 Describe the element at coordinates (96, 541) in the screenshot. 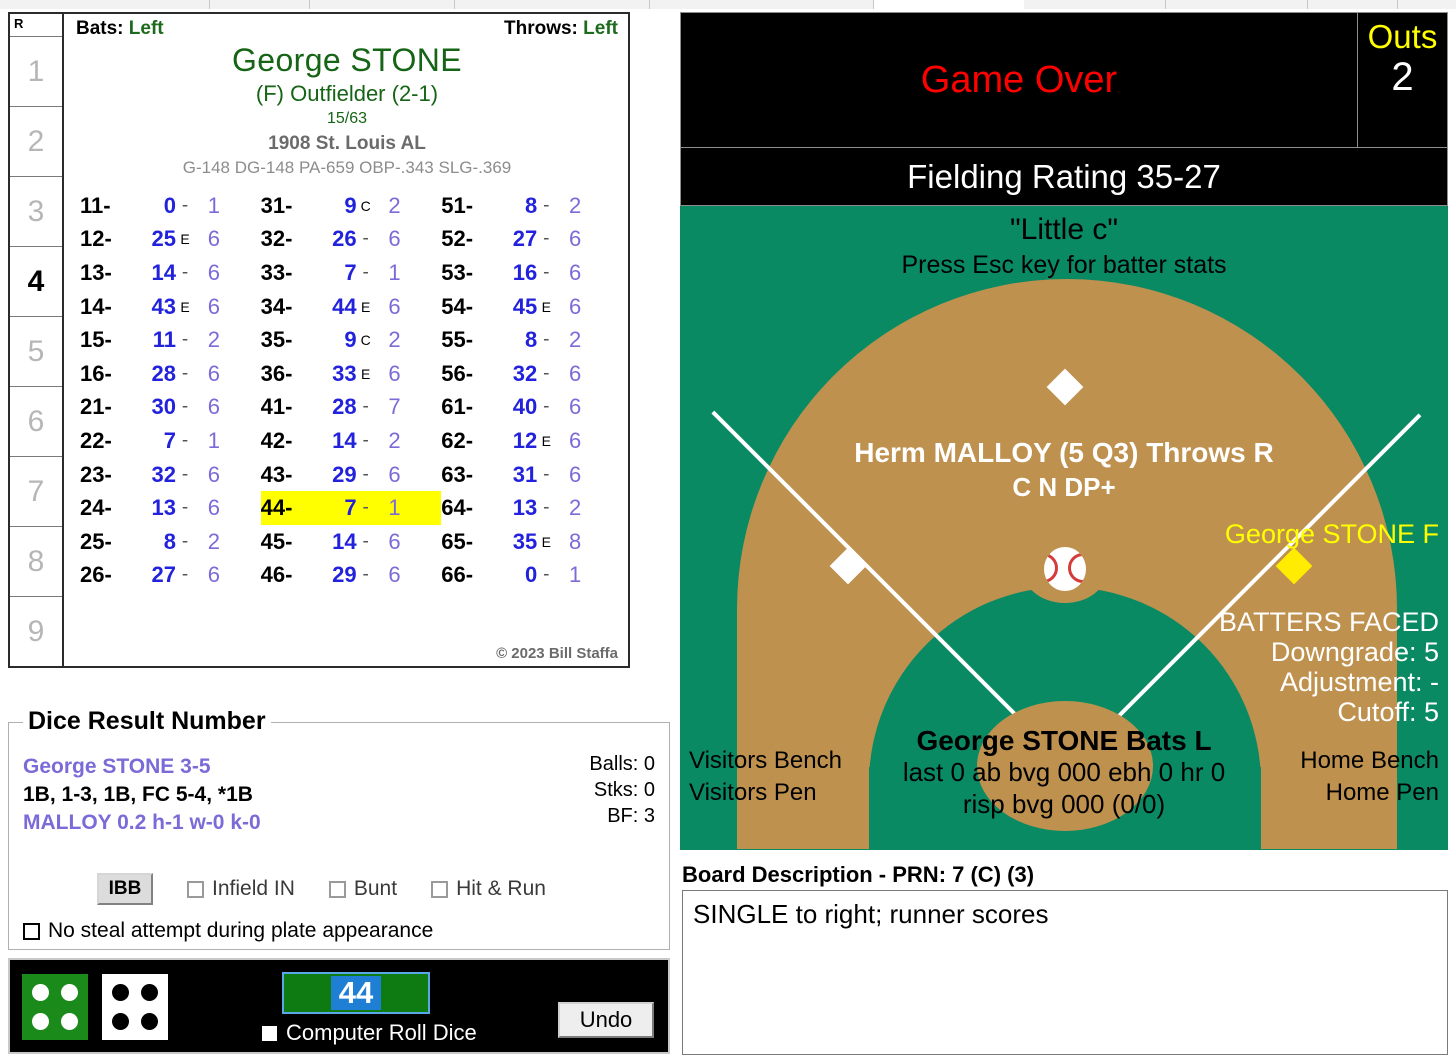

I see `dice-roll-key: 25-` at that location.